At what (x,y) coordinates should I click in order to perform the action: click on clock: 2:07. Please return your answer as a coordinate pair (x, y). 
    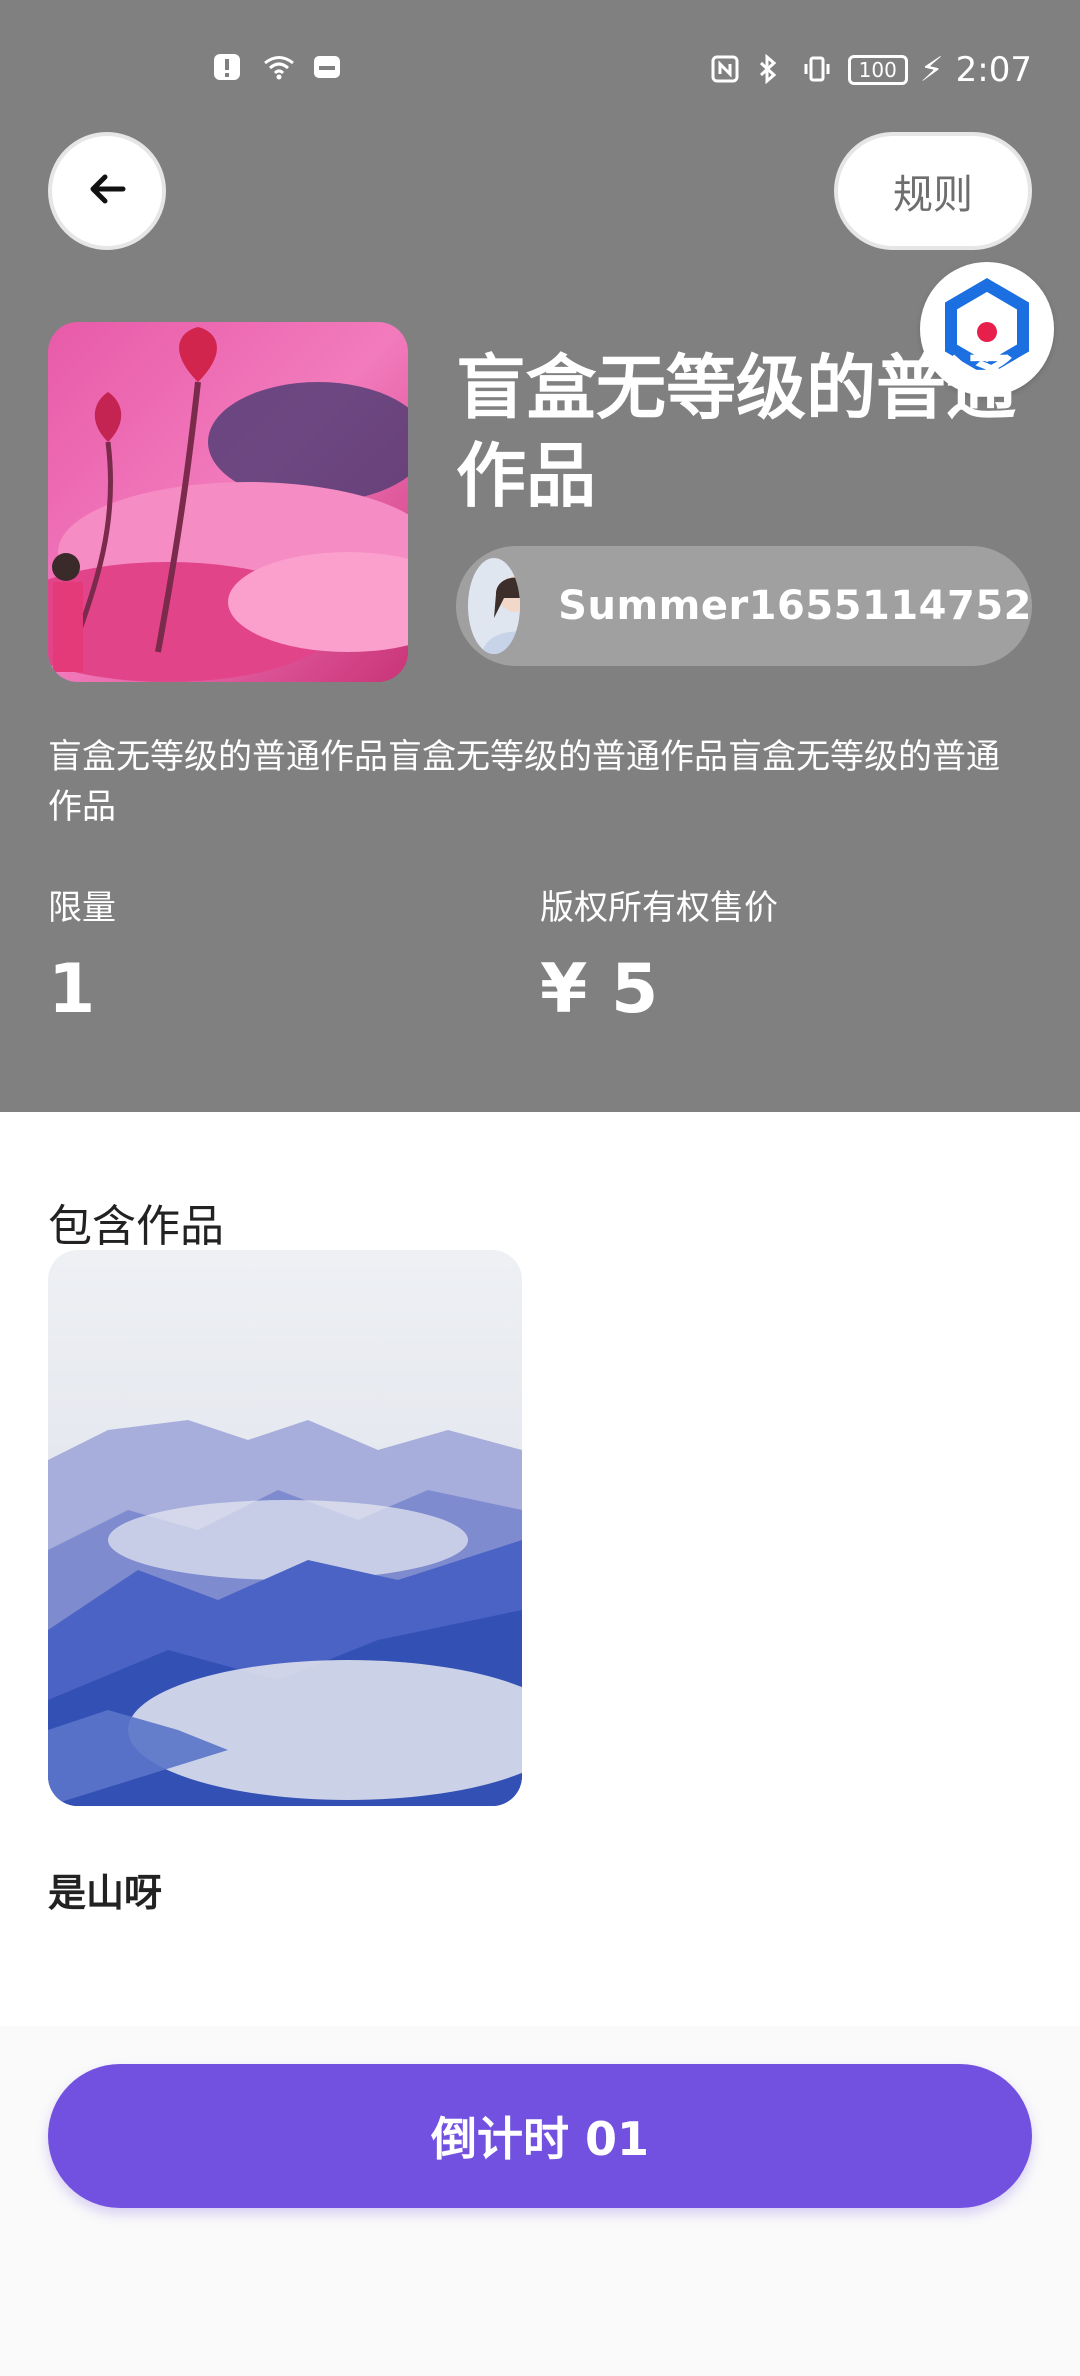
    Looking at the image, I should click on (993, 70).